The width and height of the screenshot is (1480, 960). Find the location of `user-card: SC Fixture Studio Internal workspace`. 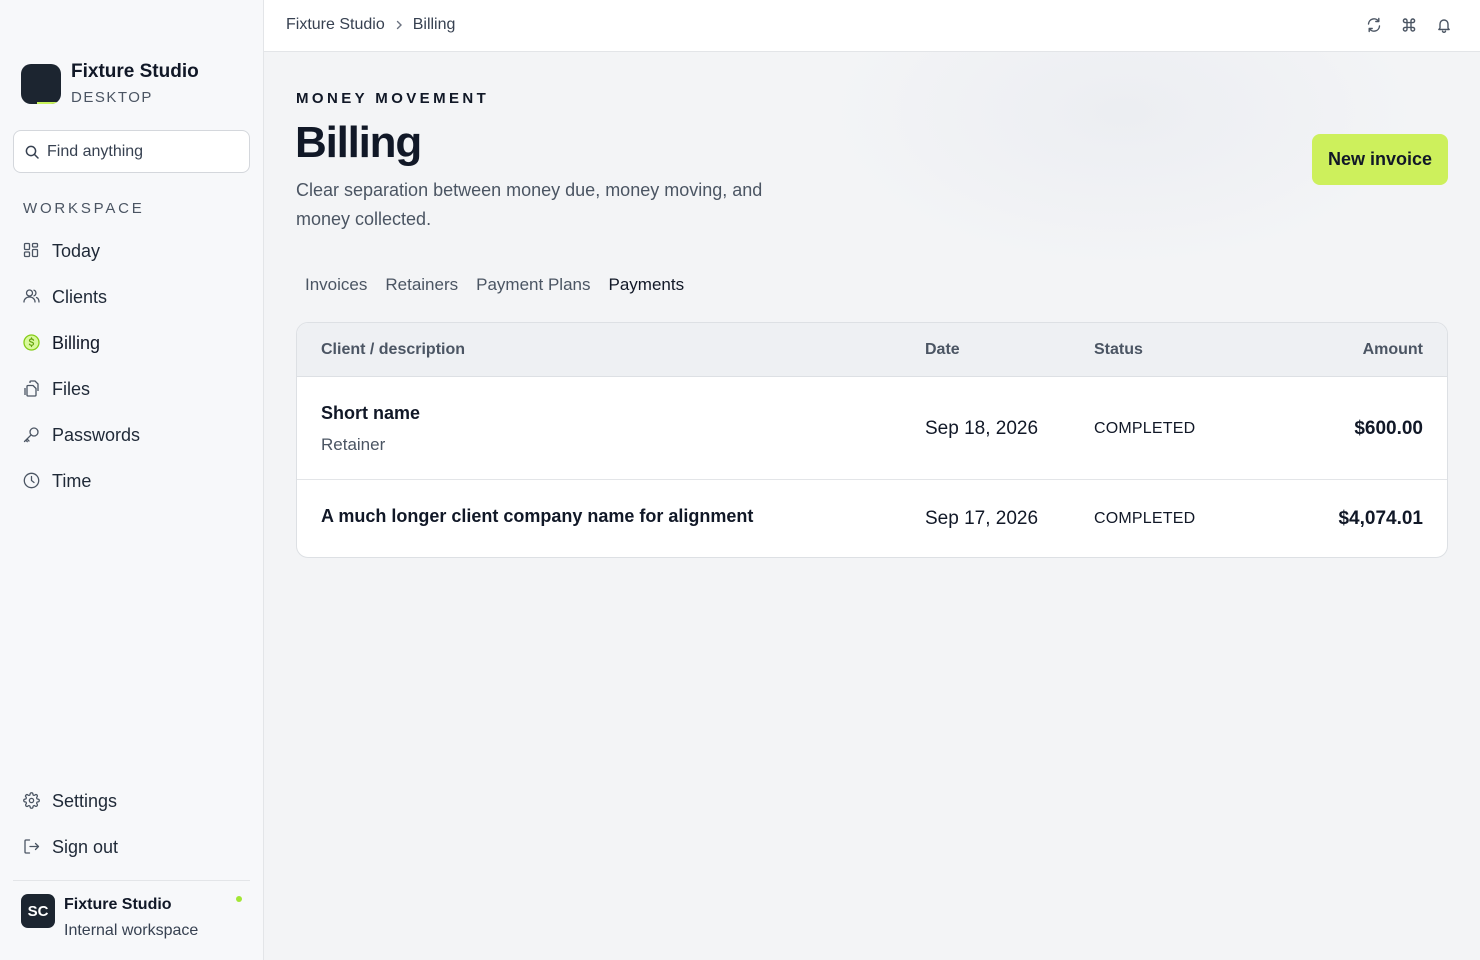

user-card: SC Fixture Studio Internal workspace is located at coordinates (131, 920).